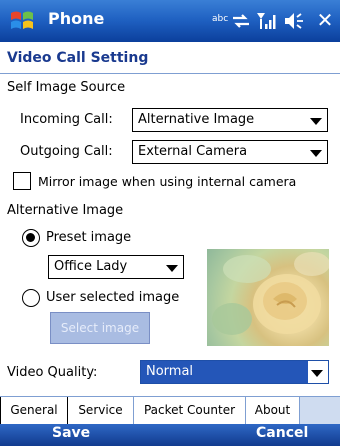 The width and height of the screenshot is (340, 446). I want to click on rose-image, so click(270, 293).